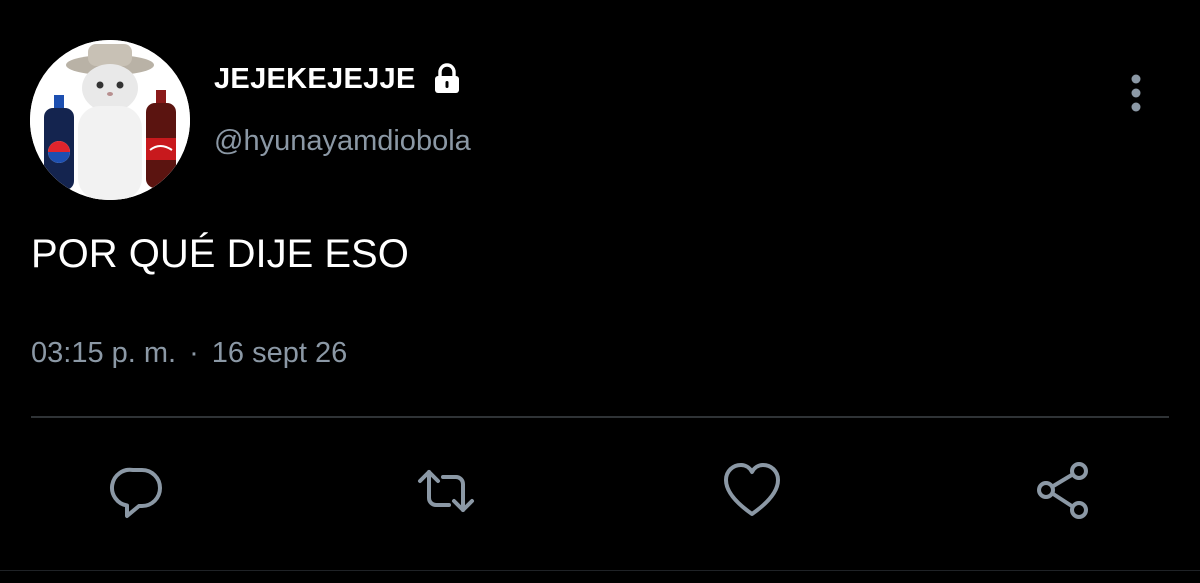 The height and width of the screenshot is (583, 1200). I want to click on display-name-row: JEJEKEJEJJE, so click(339, 79).